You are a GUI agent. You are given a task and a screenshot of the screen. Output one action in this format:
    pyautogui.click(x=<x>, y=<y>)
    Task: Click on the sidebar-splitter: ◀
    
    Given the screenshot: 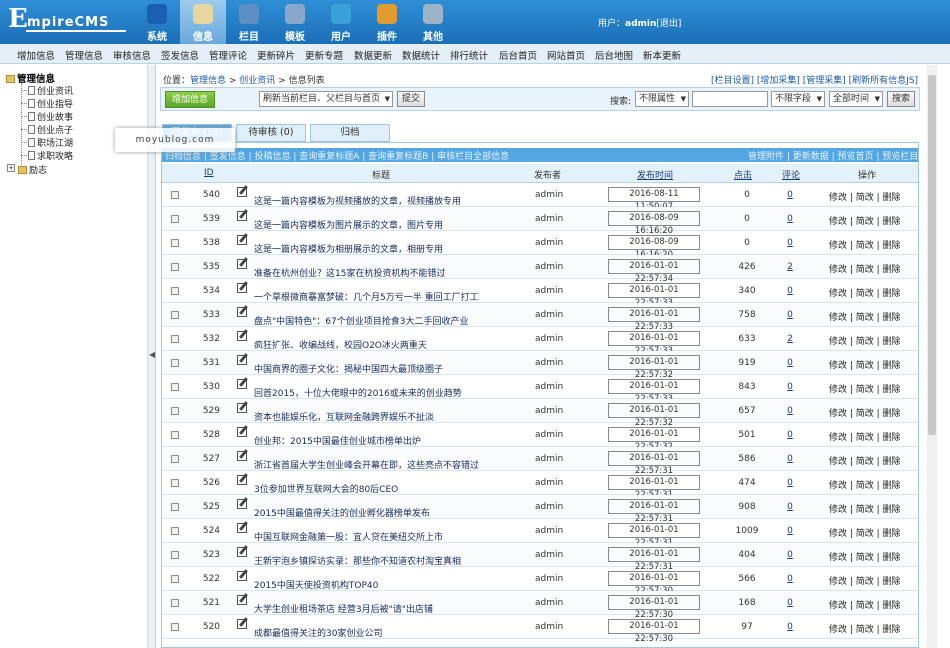 What is the action you would take?
    pyautogui.click(x=152, y=356)
    